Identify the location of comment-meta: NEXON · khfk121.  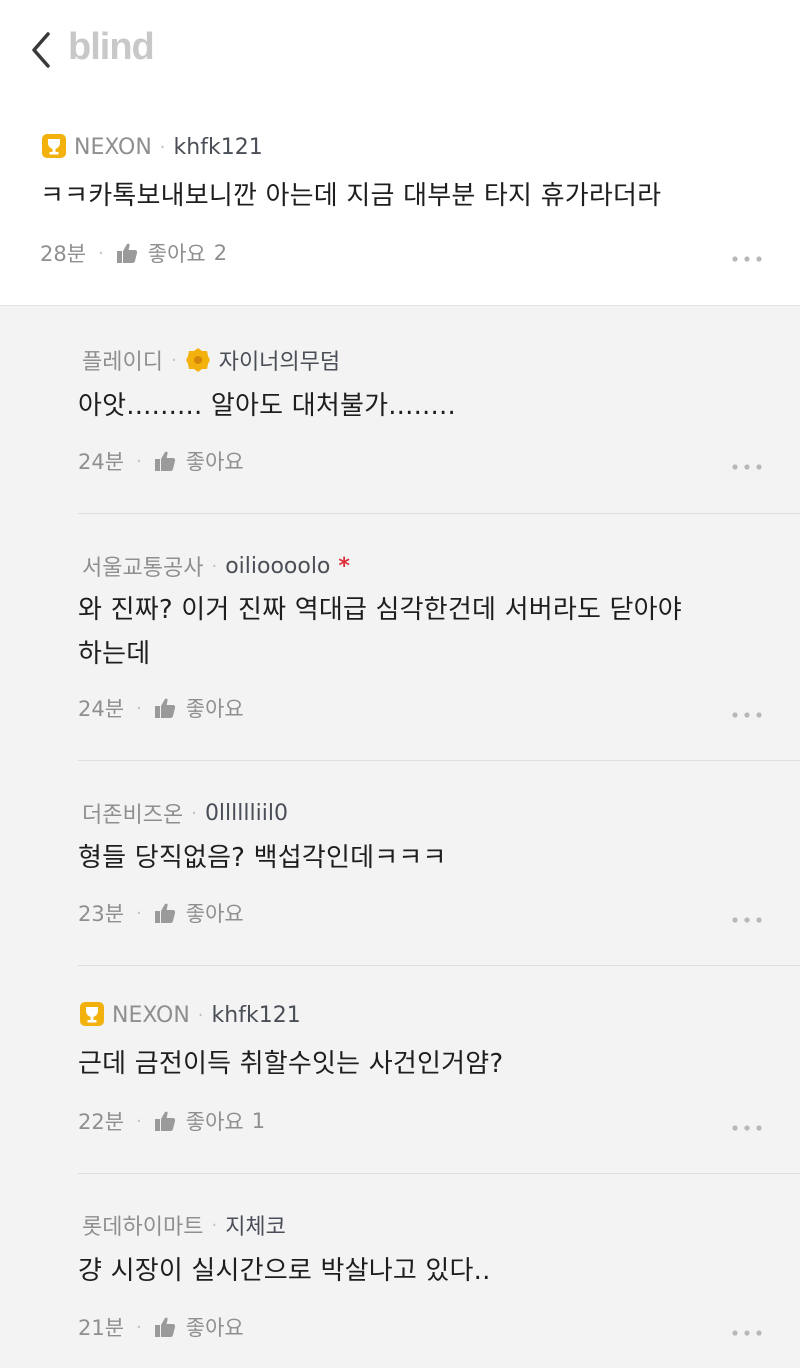
(152, 147).